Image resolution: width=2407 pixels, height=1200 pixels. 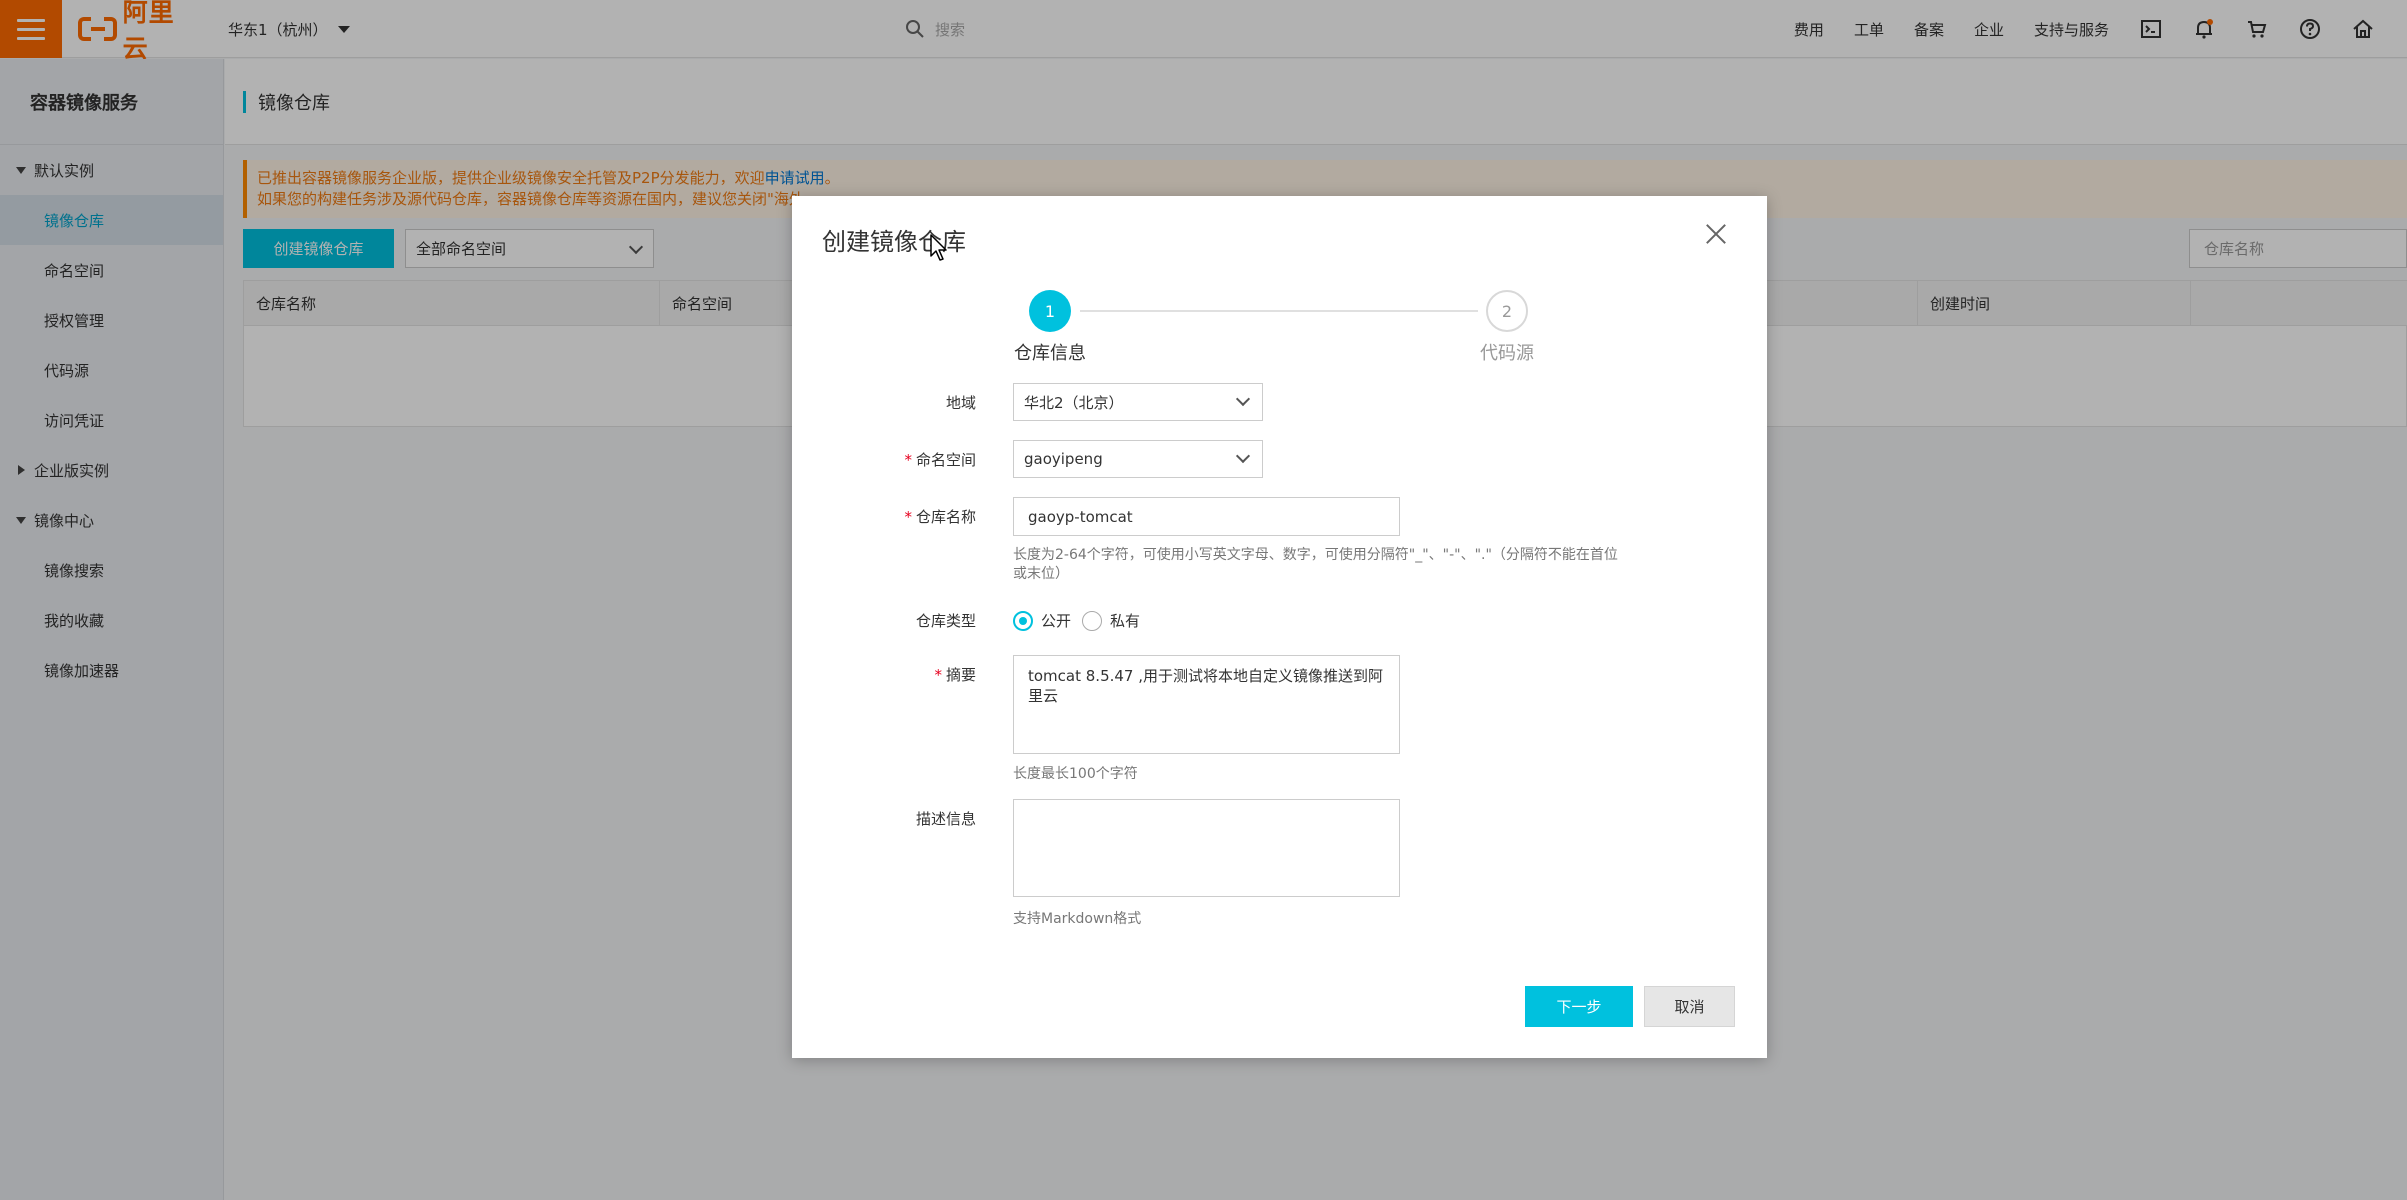 I want to click on step-1-label: 仓库信息, so click(x=1050, y=353).